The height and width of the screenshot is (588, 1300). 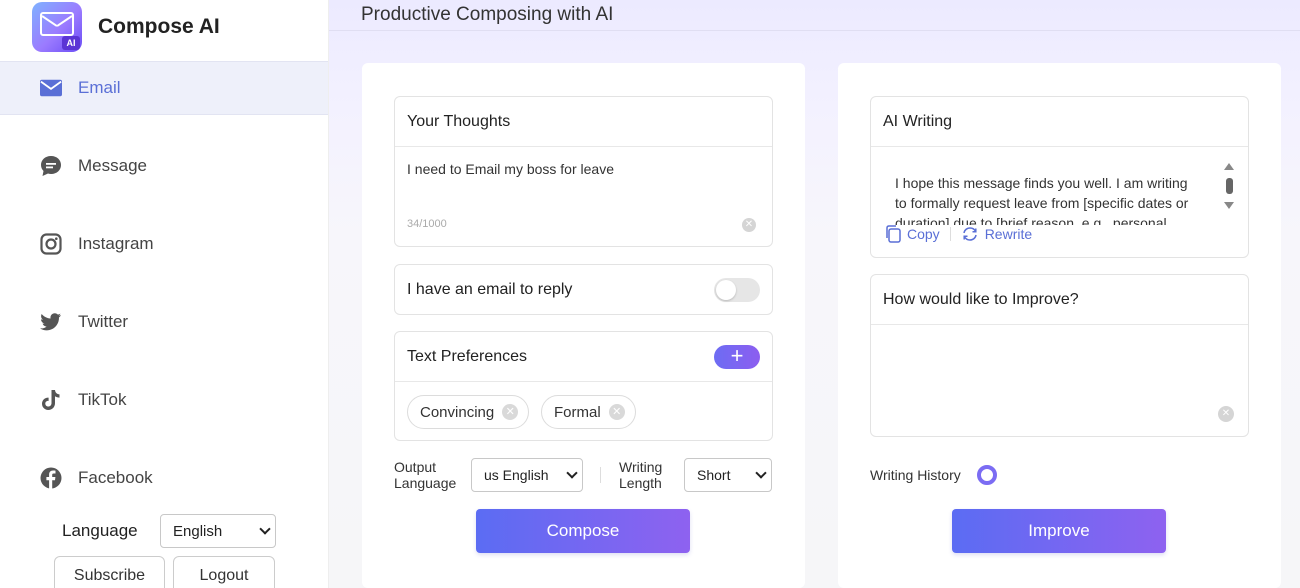 I want to click on copy-button: Copy, so click(x=912, y=234).